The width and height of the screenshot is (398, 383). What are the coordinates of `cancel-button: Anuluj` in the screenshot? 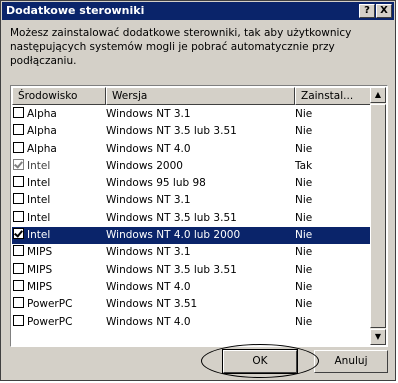 It's located at (351, 361).